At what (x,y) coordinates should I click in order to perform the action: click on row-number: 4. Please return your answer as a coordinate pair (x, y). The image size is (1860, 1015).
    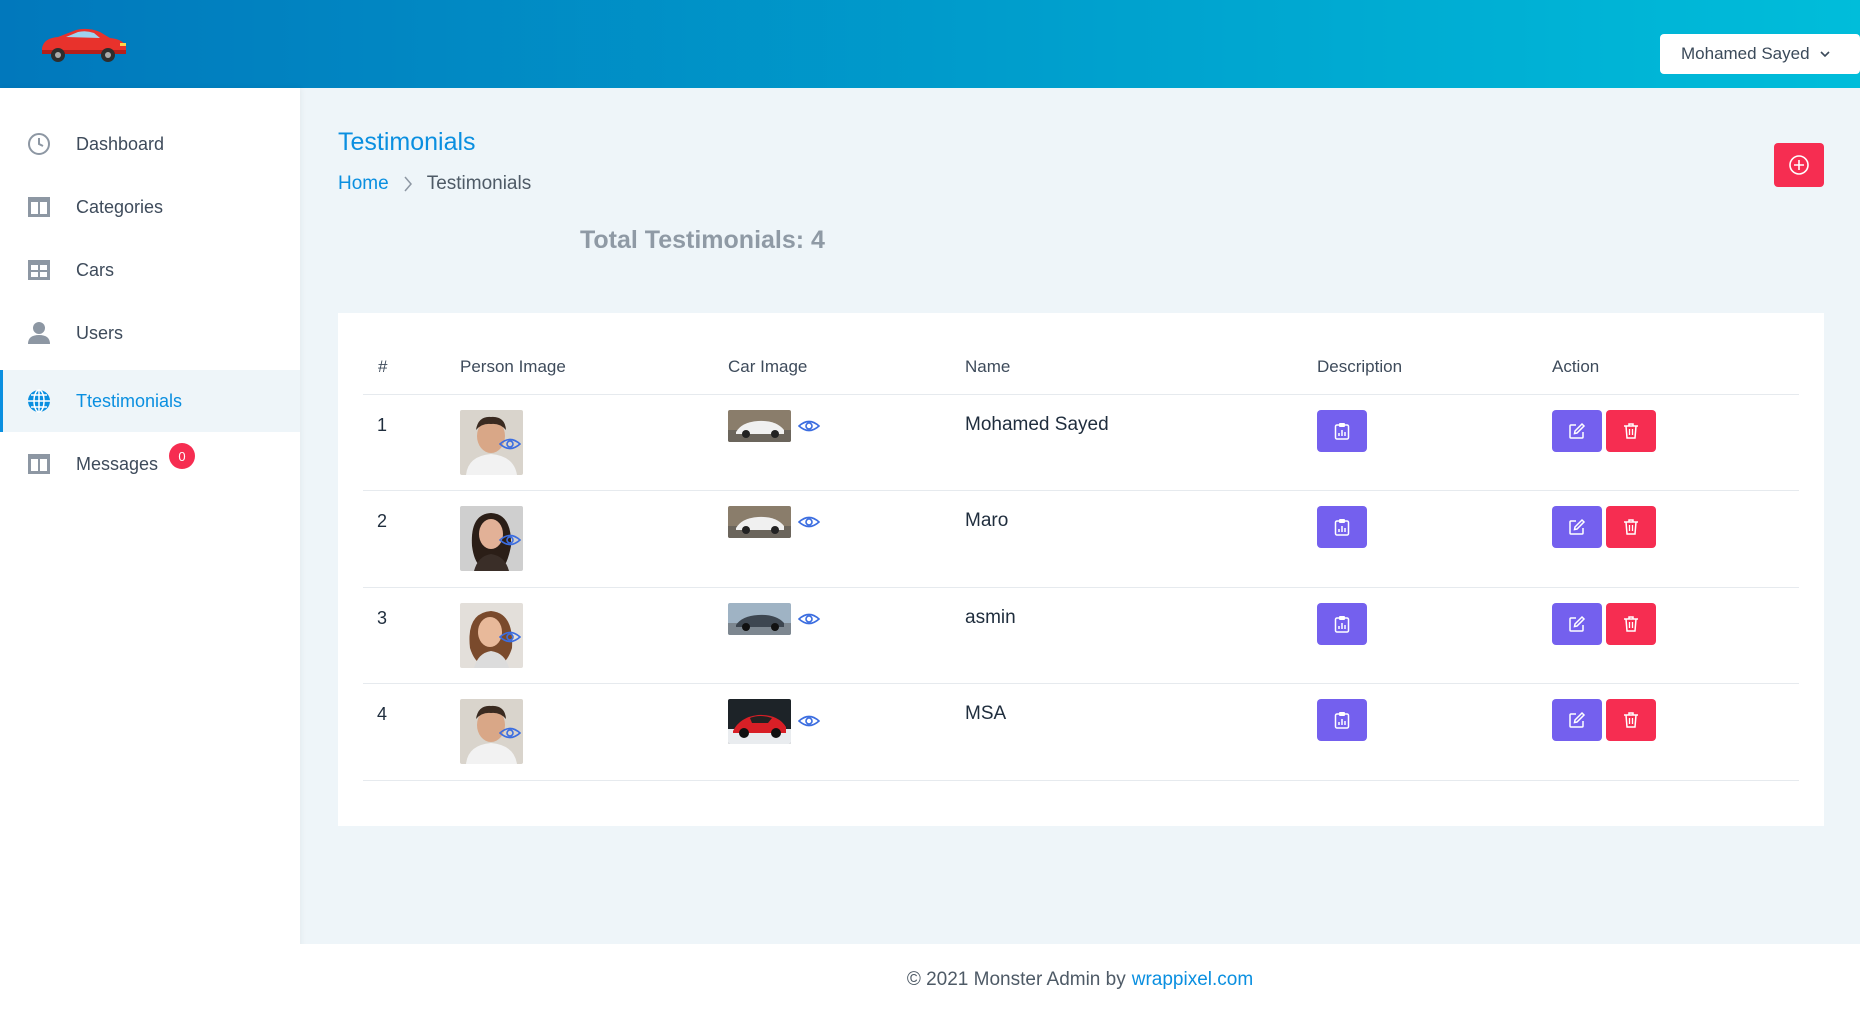
    Looking at the image, I should click on (382, 714).